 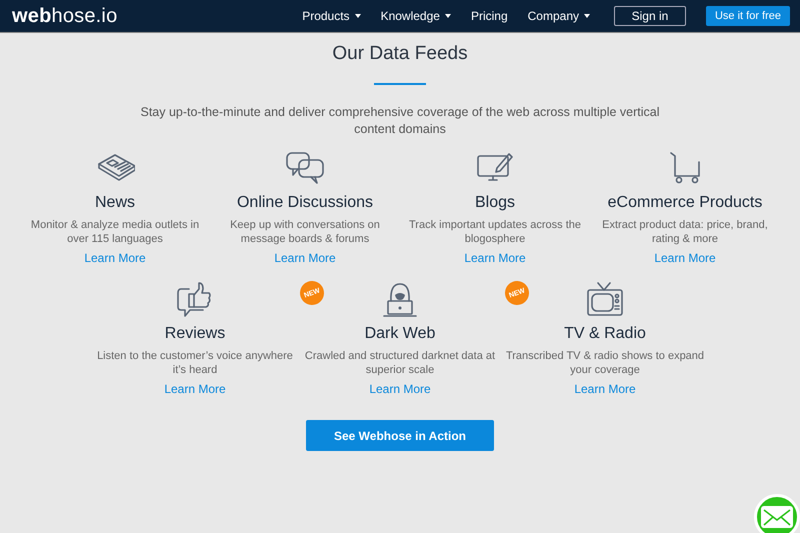 What do you see at coordinates (400, 363) in the screenshot?
I see `feed-description: Crawled and structured darknet data at superior scale` at bounding box center [400, 363].